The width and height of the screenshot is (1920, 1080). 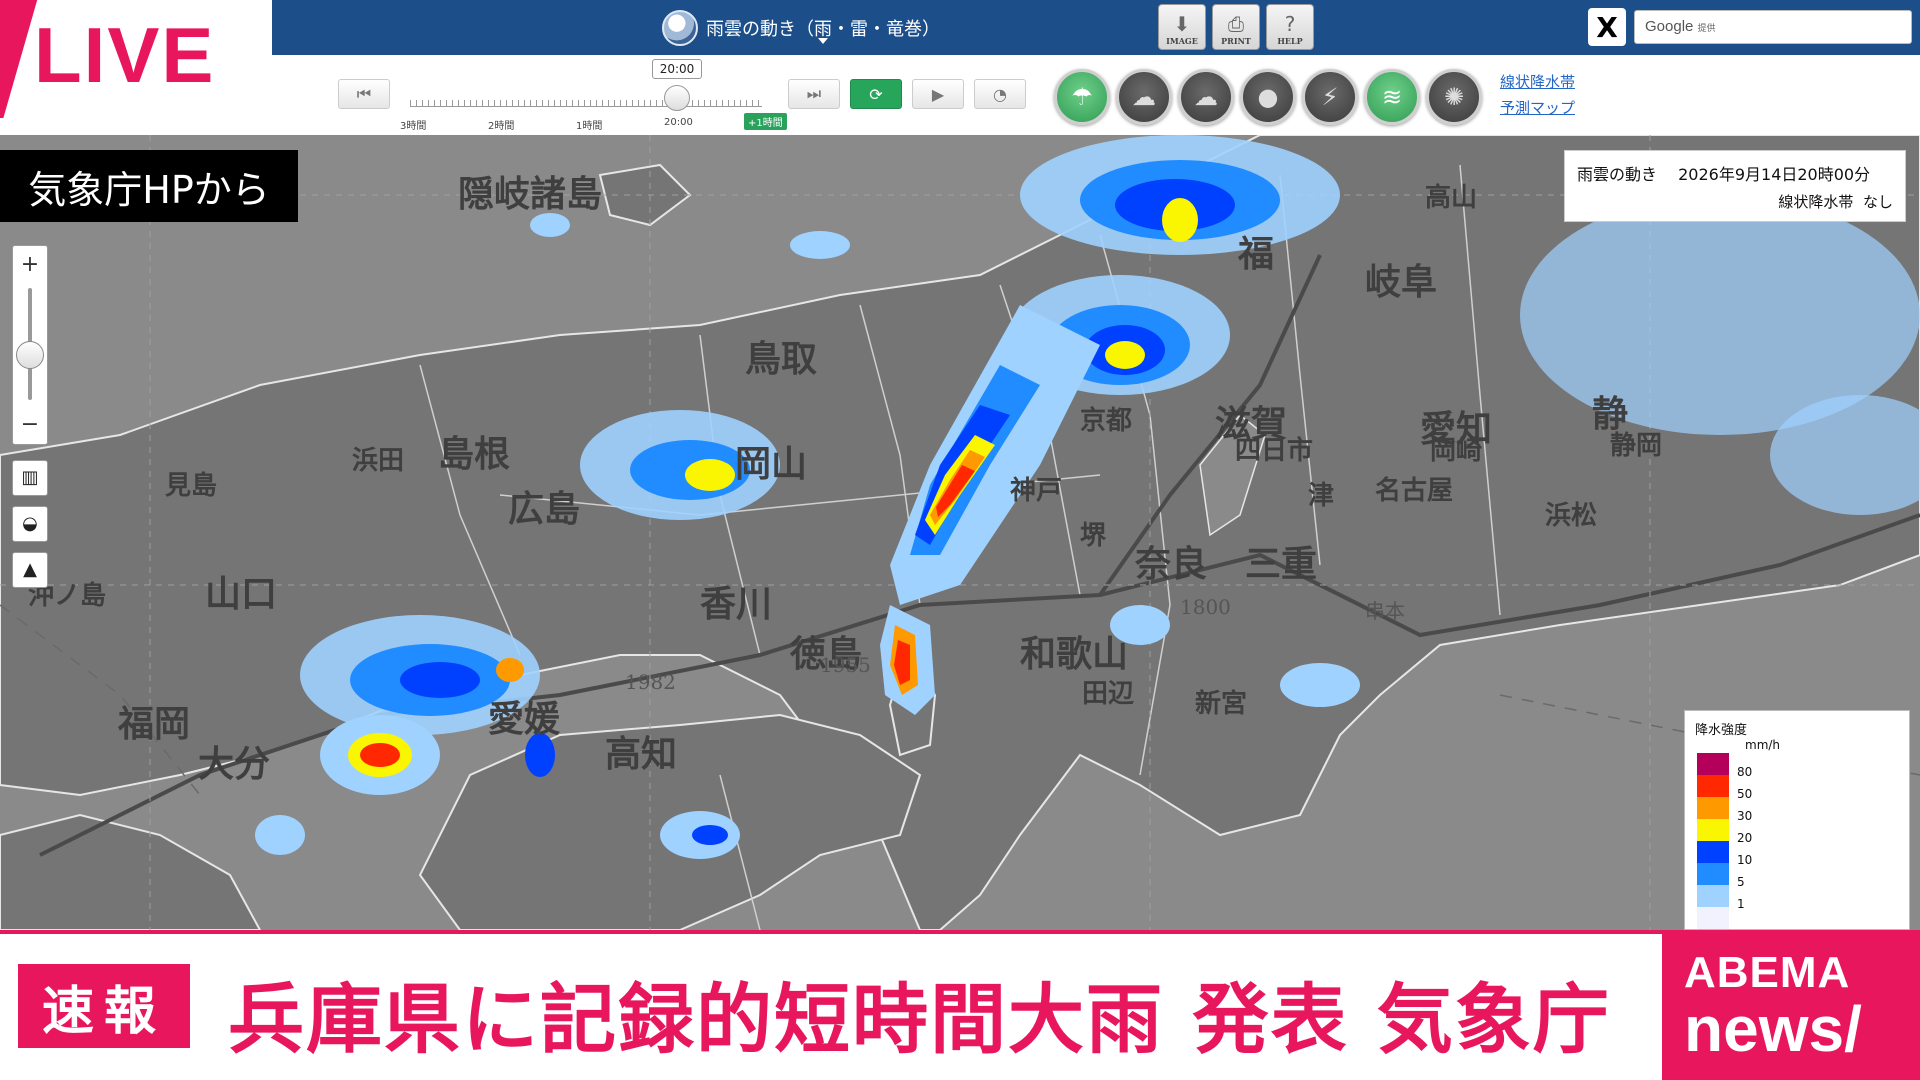 What do you see at coordinates (30, 570) in the screenshot?
I see `terrain-layer-button: ▲` at bounding box center [30, 570].